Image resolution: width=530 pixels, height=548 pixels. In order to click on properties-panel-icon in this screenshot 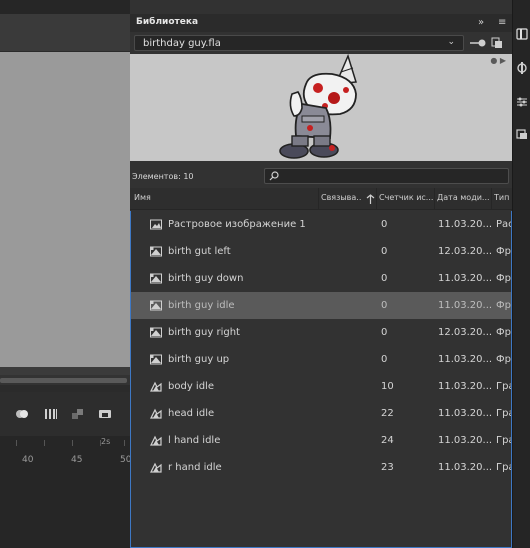, I will do `click(522, 34)`.